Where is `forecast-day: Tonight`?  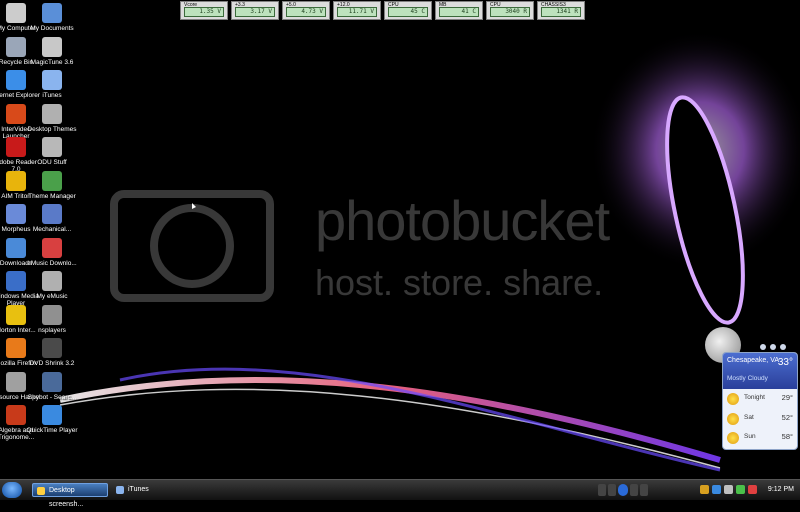 forecast-day: Tonight is located at coordinates (754, 397).